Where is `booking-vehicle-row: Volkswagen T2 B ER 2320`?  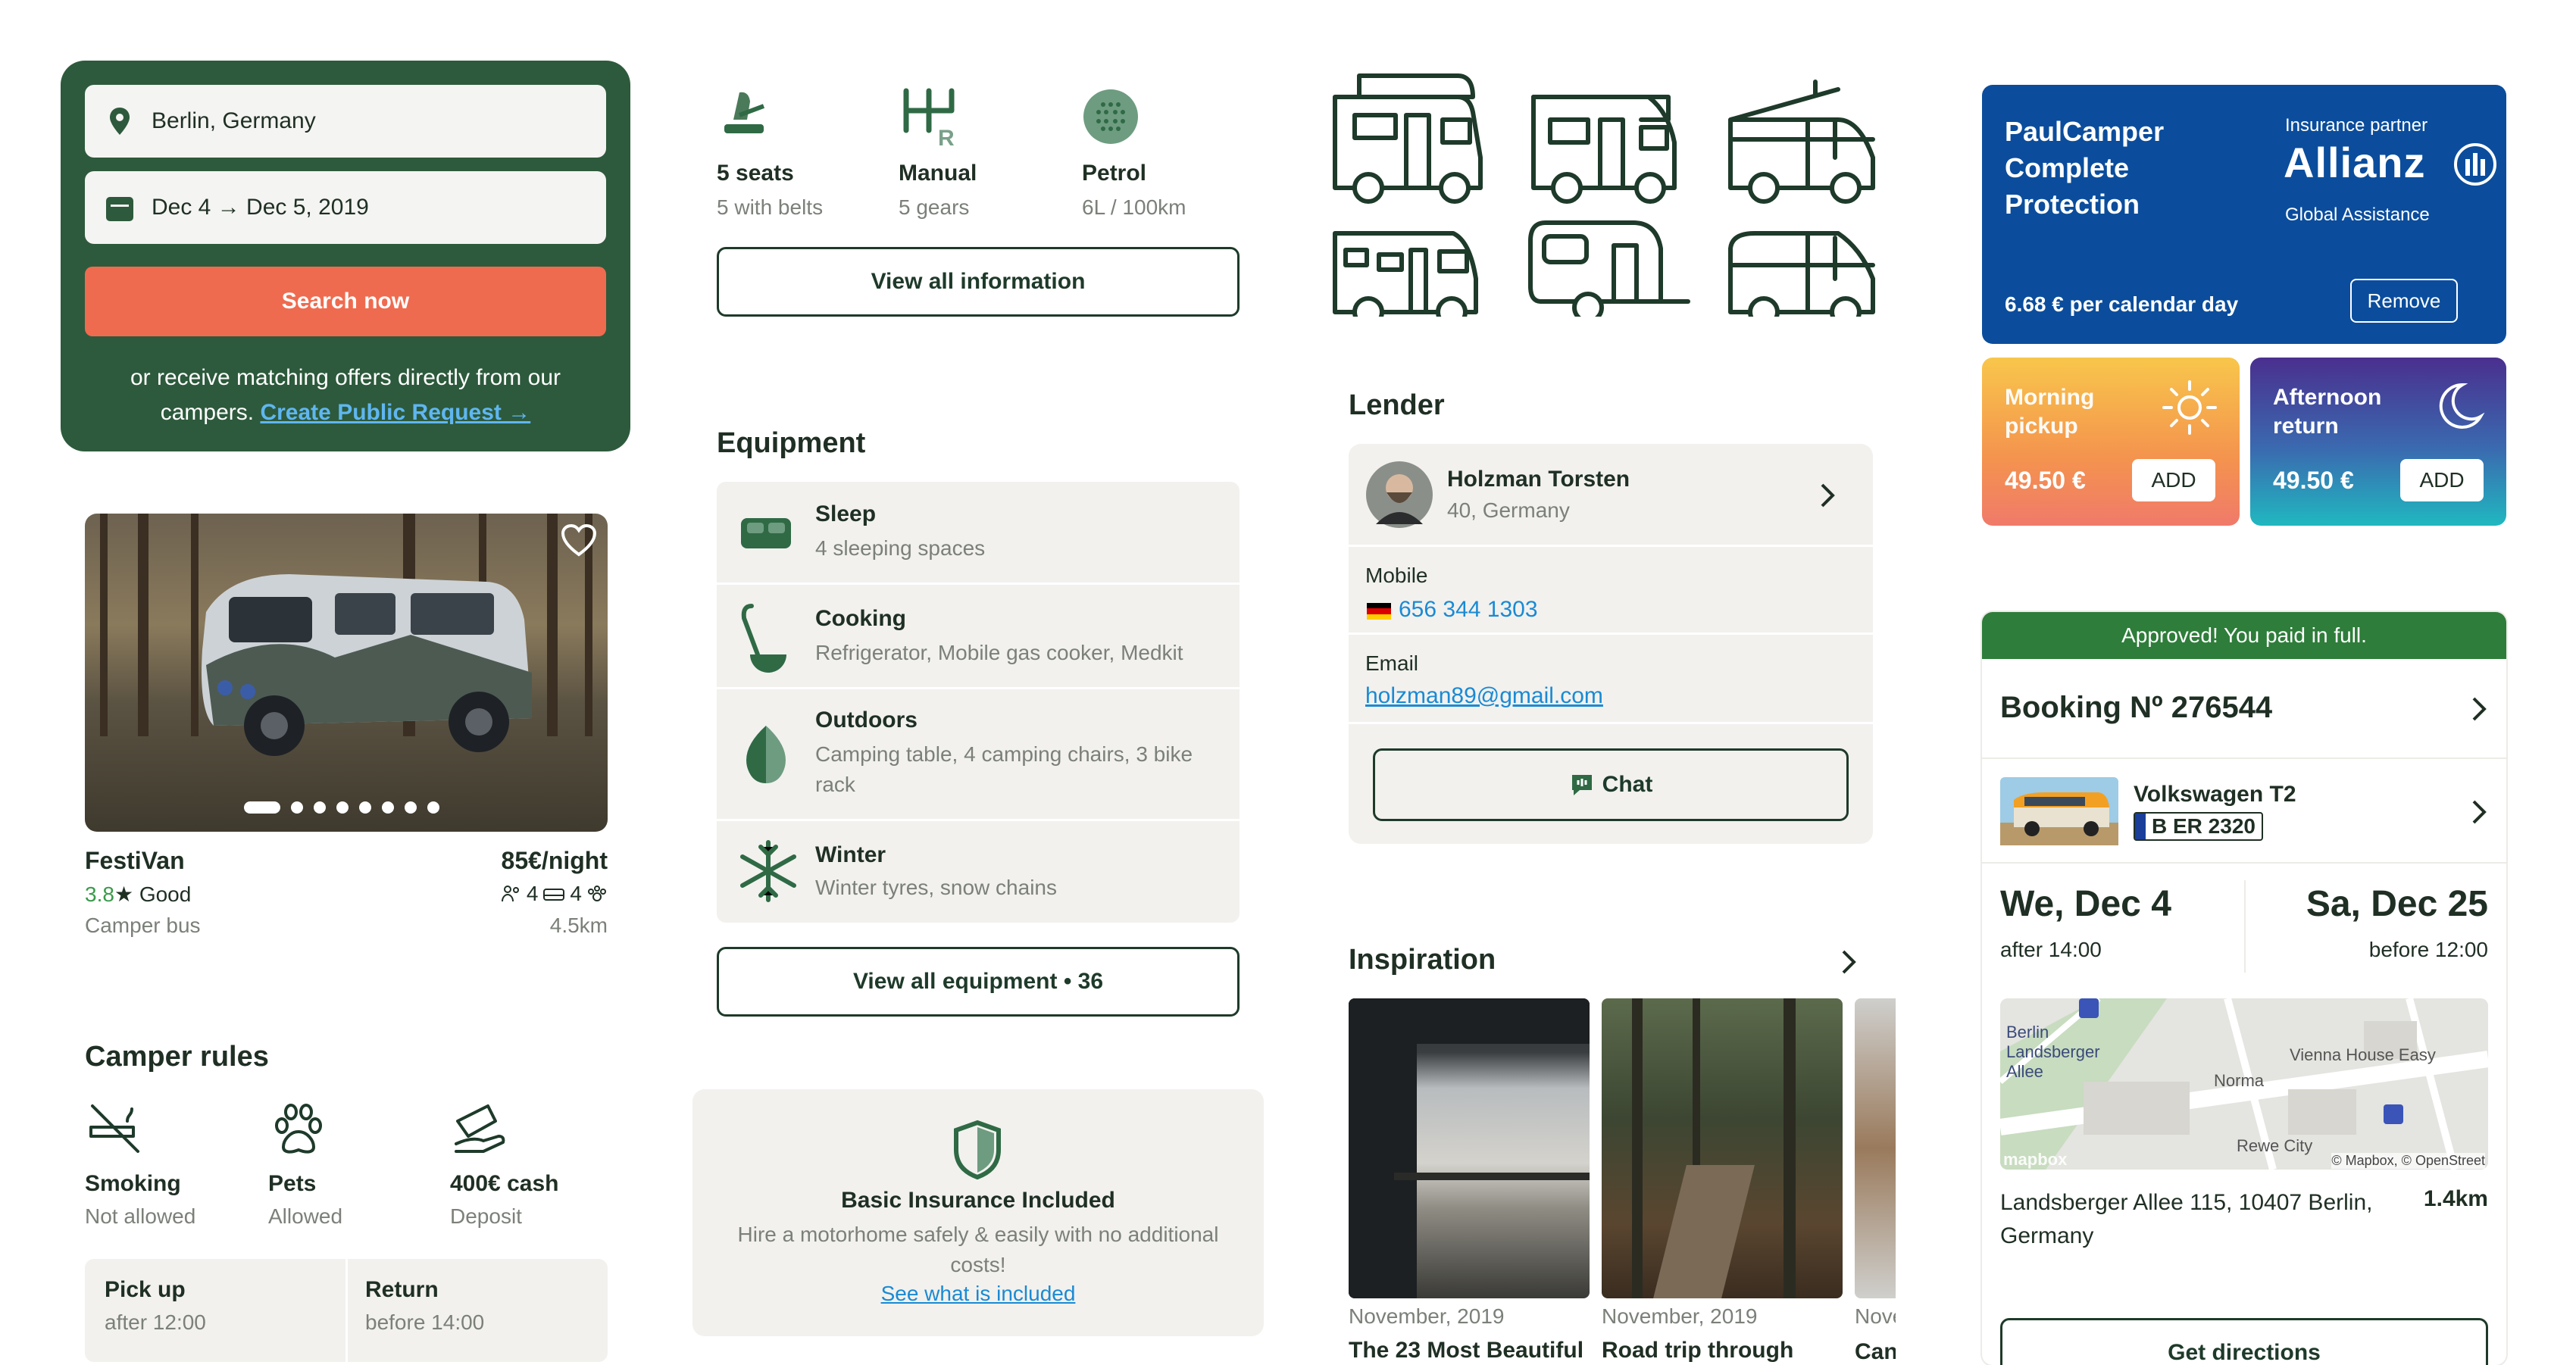
booking-vehicle-row: Volkswagen T2 B ER 2320 is located at coordinates (2244, 811).